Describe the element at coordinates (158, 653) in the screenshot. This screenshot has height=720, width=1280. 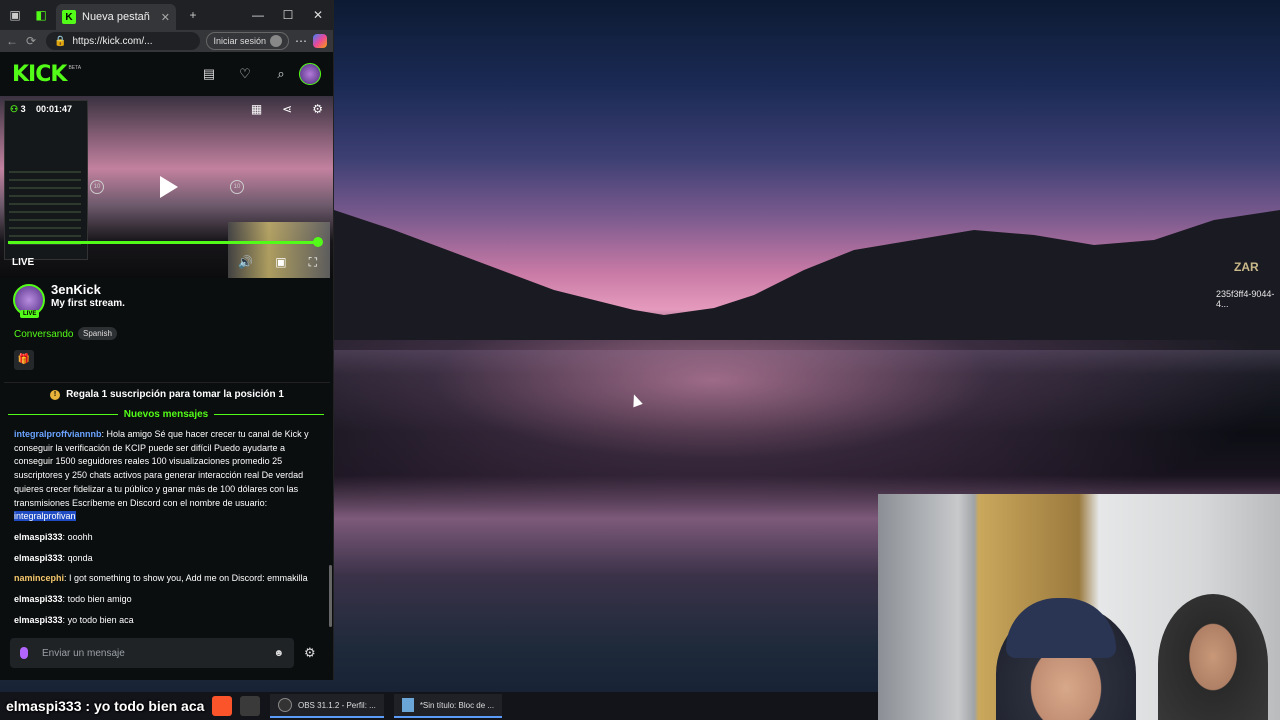
I see `chat-input` at that location.